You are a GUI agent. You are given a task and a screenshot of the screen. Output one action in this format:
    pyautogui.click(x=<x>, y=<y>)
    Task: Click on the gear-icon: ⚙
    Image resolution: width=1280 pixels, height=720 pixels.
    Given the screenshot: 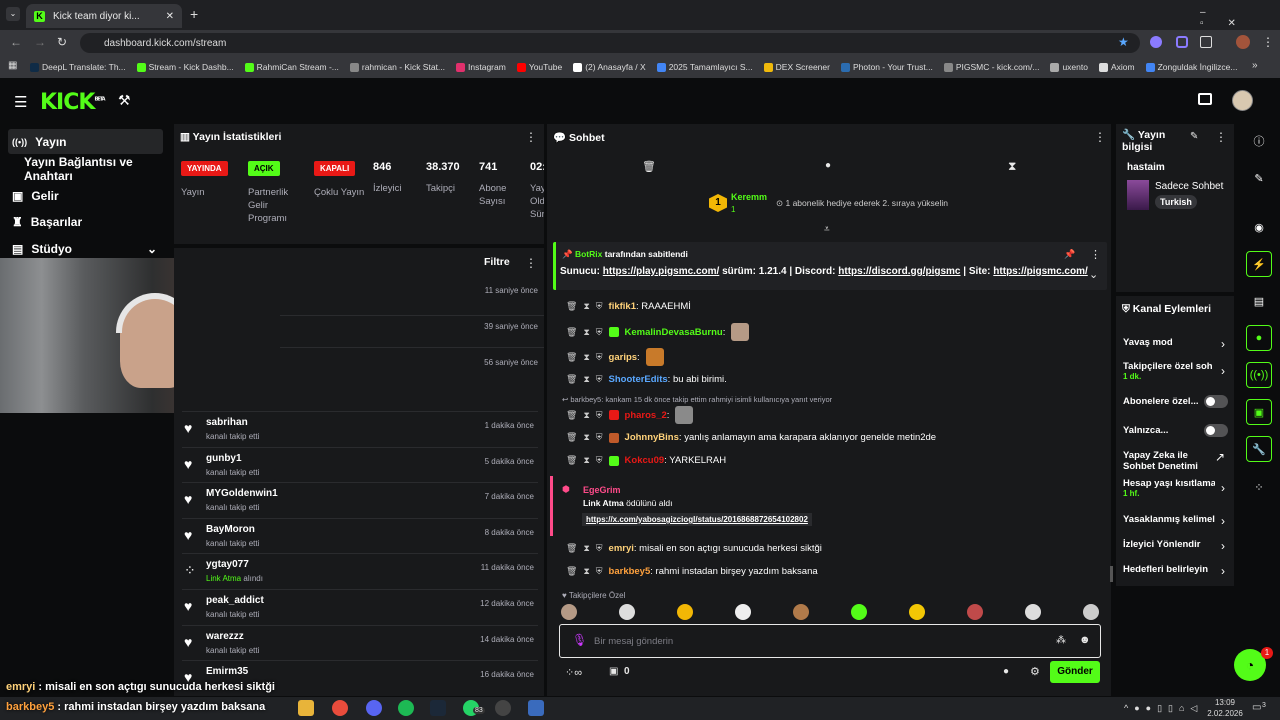 What is the action you would take?
    pyautogui.click(x=1035, y=671)
    